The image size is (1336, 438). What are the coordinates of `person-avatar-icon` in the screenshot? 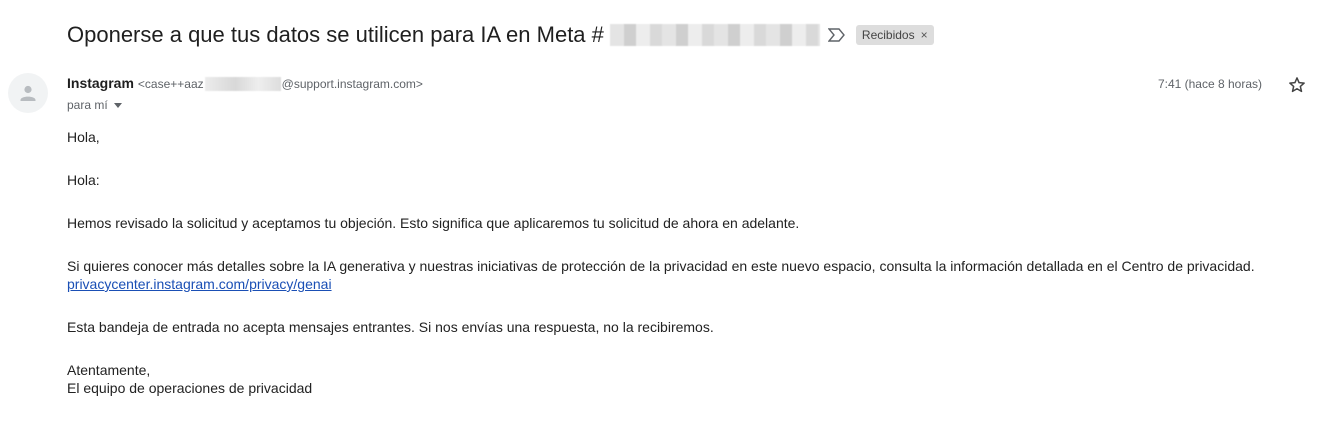 It's located at (28, 93).